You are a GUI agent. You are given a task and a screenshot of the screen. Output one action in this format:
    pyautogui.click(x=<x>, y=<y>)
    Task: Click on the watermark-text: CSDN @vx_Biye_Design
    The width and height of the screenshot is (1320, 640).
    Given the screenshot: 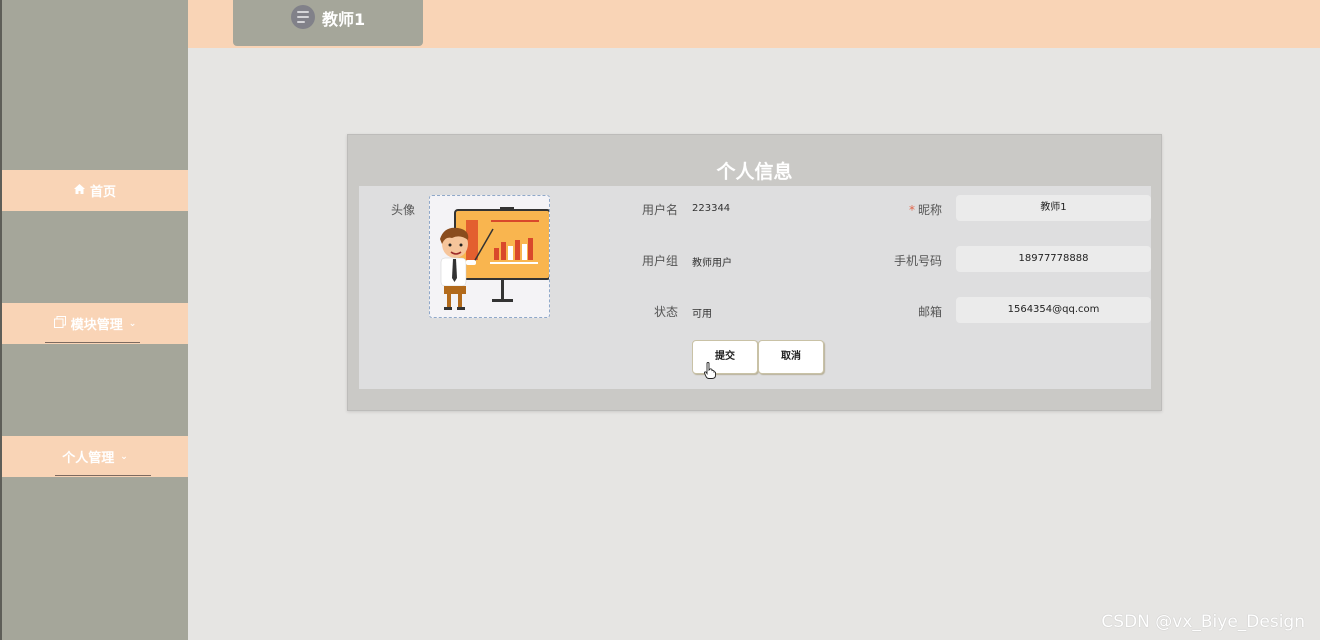 What is the action you would take?
    pyautogui.click(x=1203, y=622)
    